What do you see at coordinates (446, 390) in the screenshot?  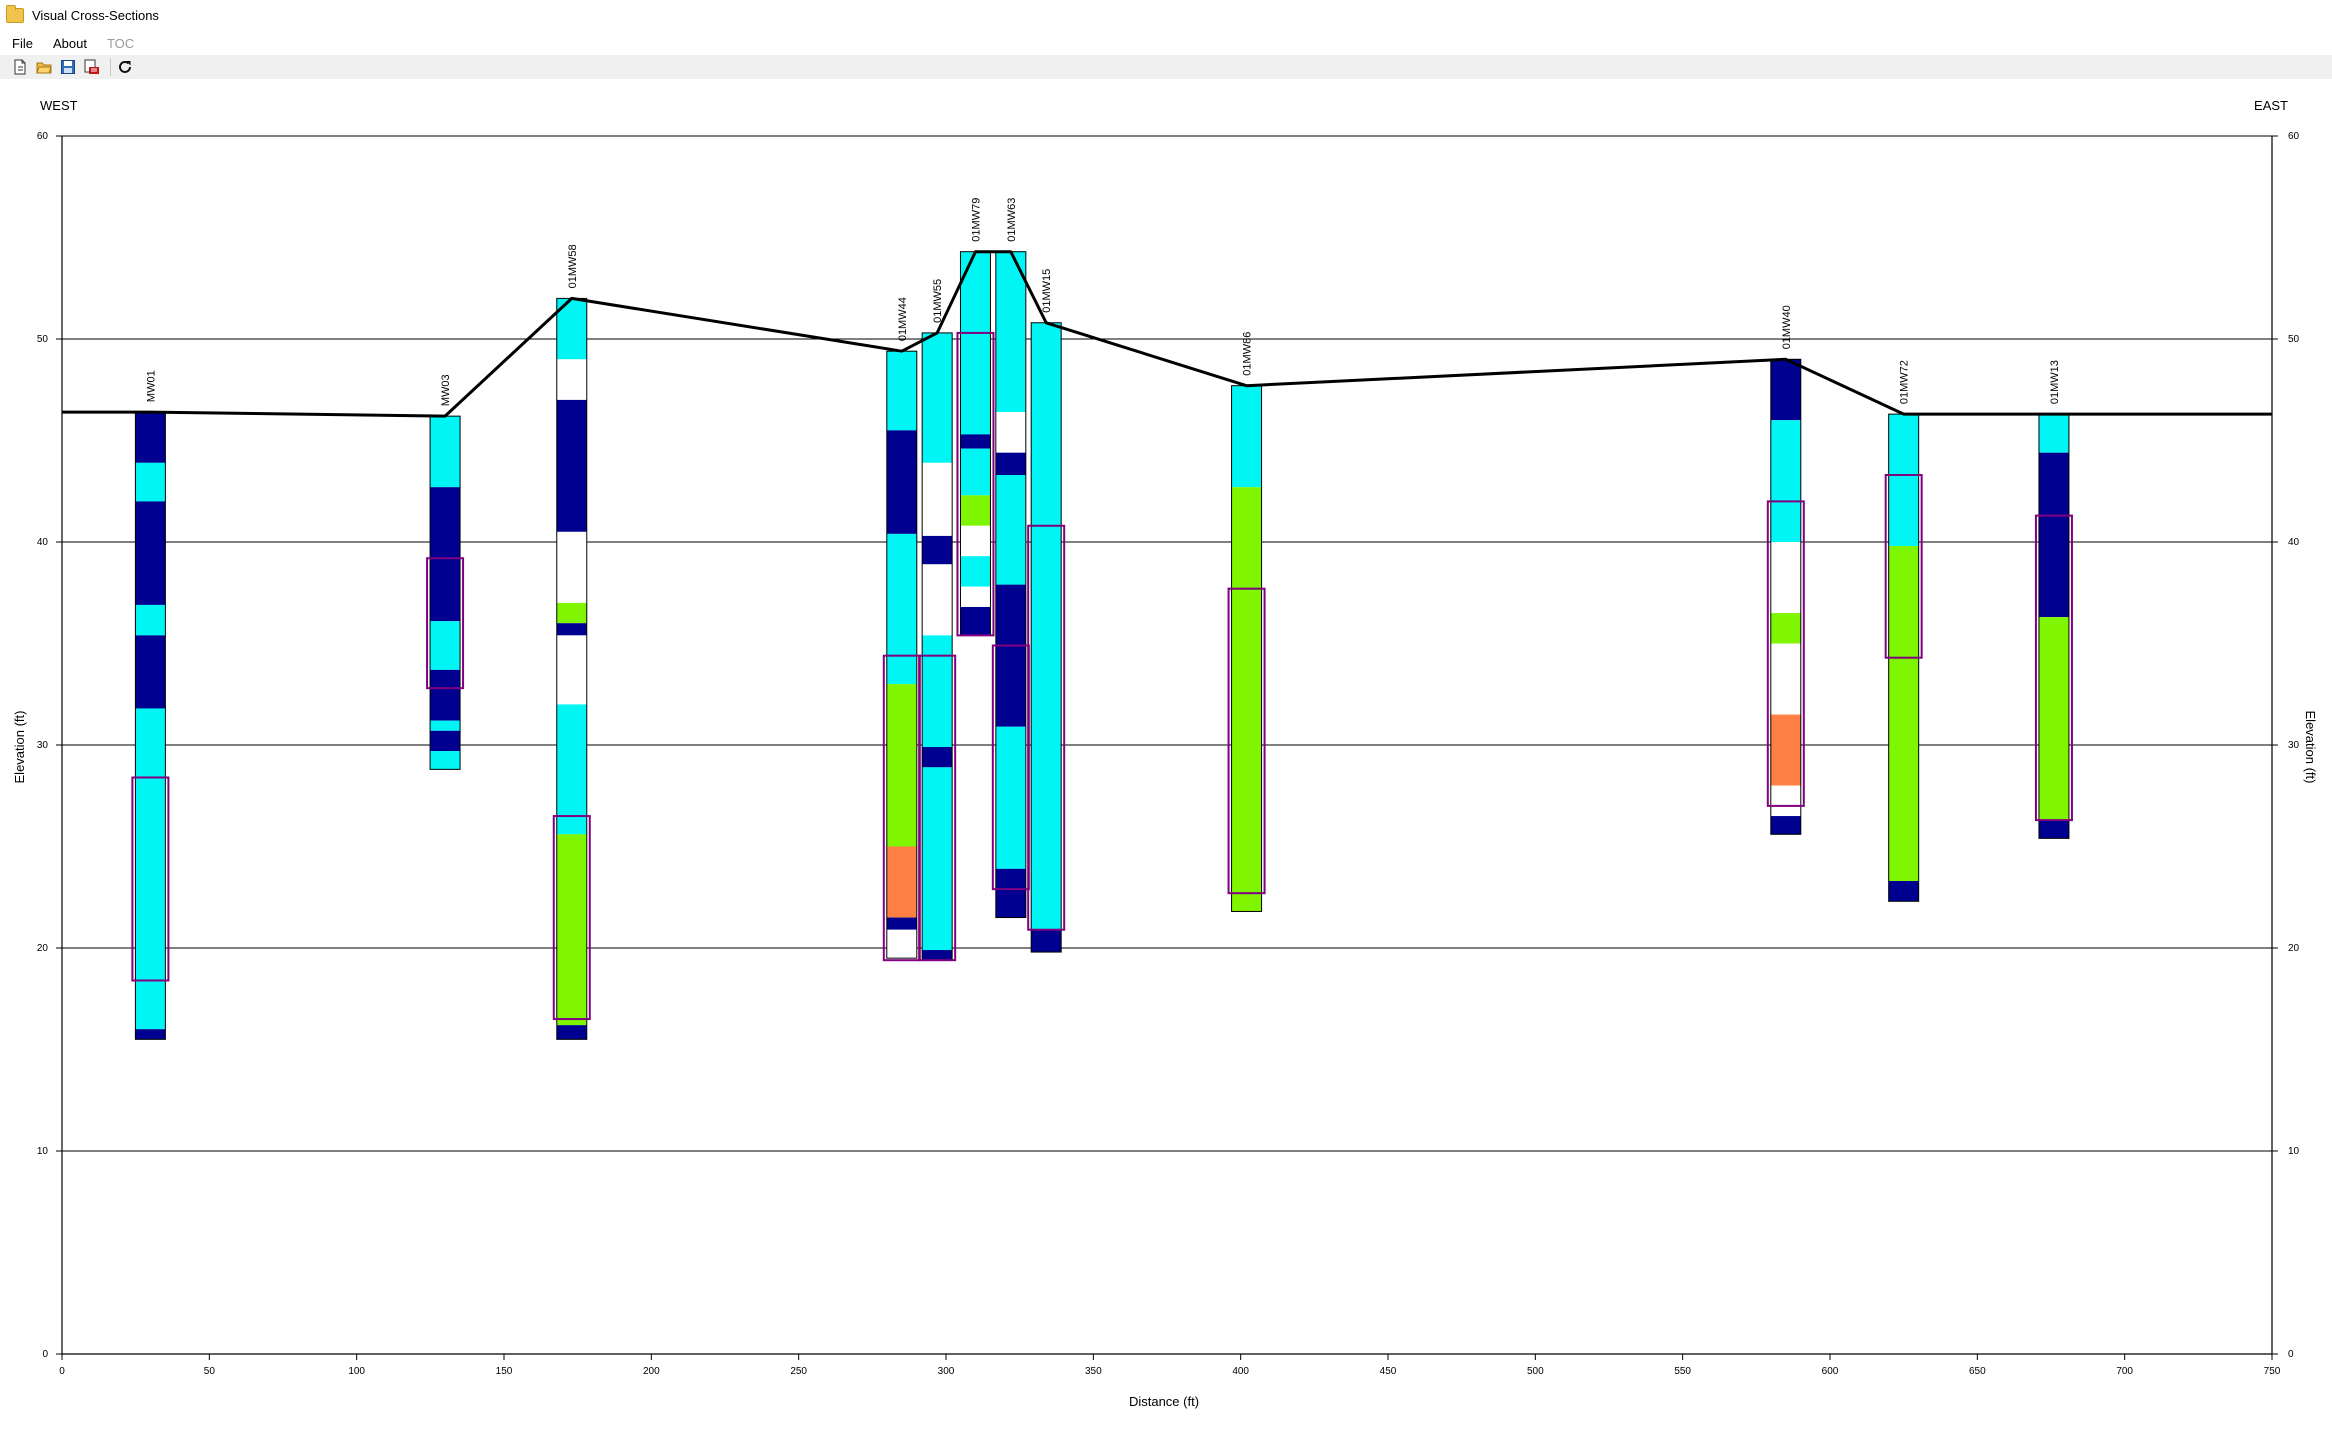 I see `well-label: MW03` at bounding box center [446, 390].